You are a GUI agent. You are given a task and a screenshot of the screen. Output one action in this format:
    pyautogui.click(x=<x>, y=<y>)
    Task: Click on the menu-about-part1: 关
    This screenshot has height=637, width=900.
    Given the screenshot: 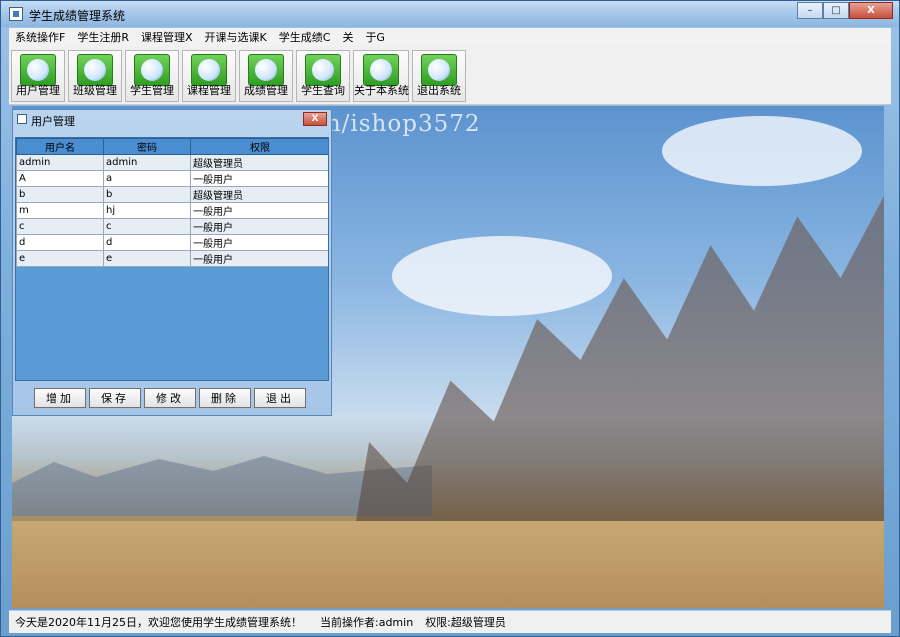 What is the action you would take?
    pyautogui.click(x=347, y=37)
    